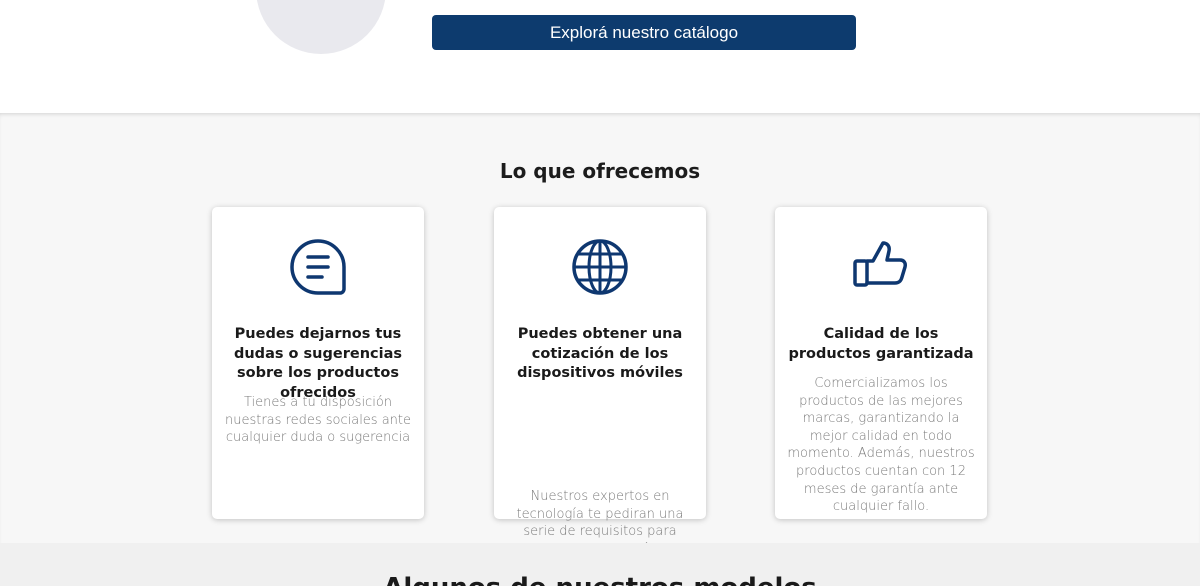 This screenshot has height=586, width=1200. What do you see at coordinates (600, 579) in the screenshot?
I see `models-title: Algunos de nuestros modelos` at bounding box center [600, 579].